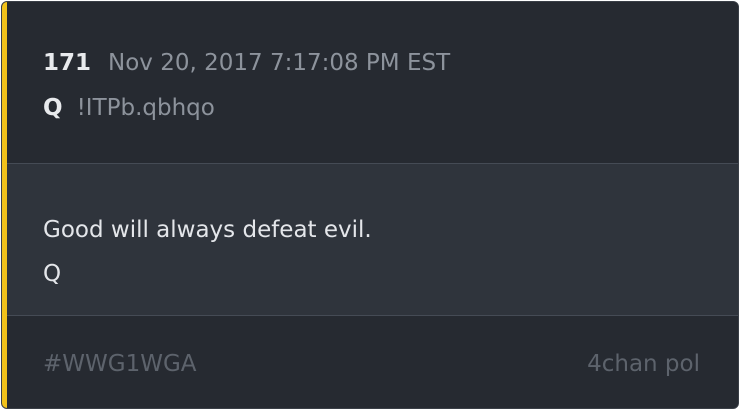 This screenshot has width=740, height=410. Describe the element at coordinates (53, 108) in the screenshot. I see `author-name: Q` at that location.